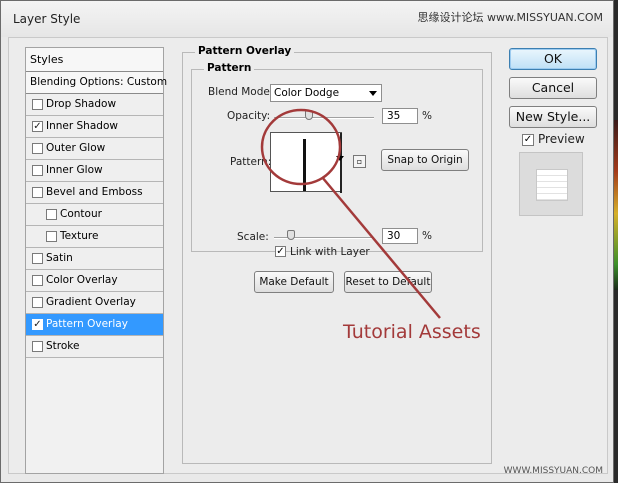 The width and height of the screenshot is (618, 483). I want to click on watermark-footer: WWW.MISSYUAN.COM, so click(553, 471).